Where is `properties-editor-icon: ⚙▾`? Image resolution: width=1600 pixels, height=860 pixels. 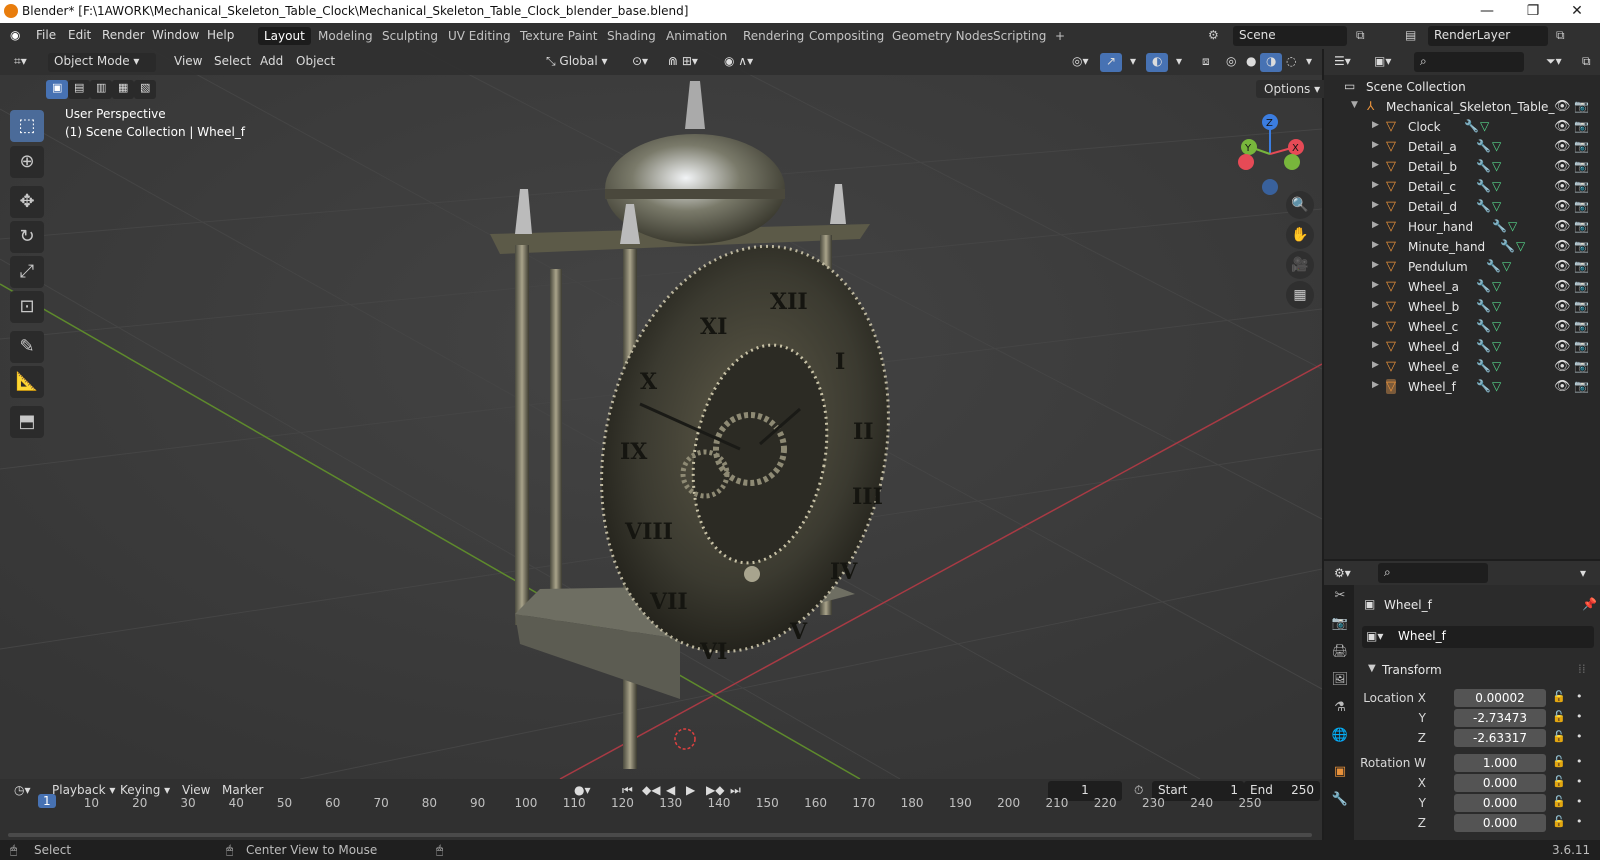
properties-editor-icon: ⚙▾ is located at coordinates (1342, 574).